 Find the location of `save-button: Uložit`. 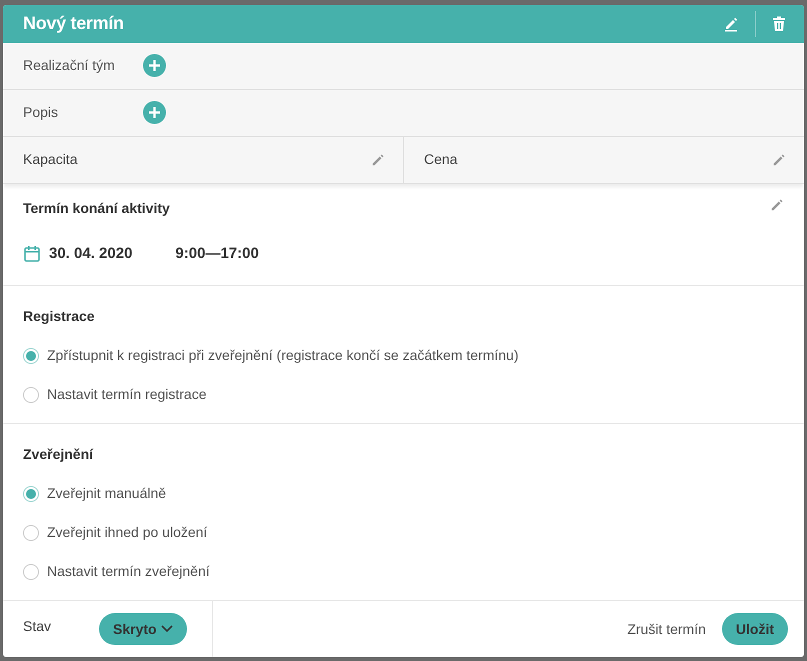

save-button: Uložit is located at coordinates (755, 629).